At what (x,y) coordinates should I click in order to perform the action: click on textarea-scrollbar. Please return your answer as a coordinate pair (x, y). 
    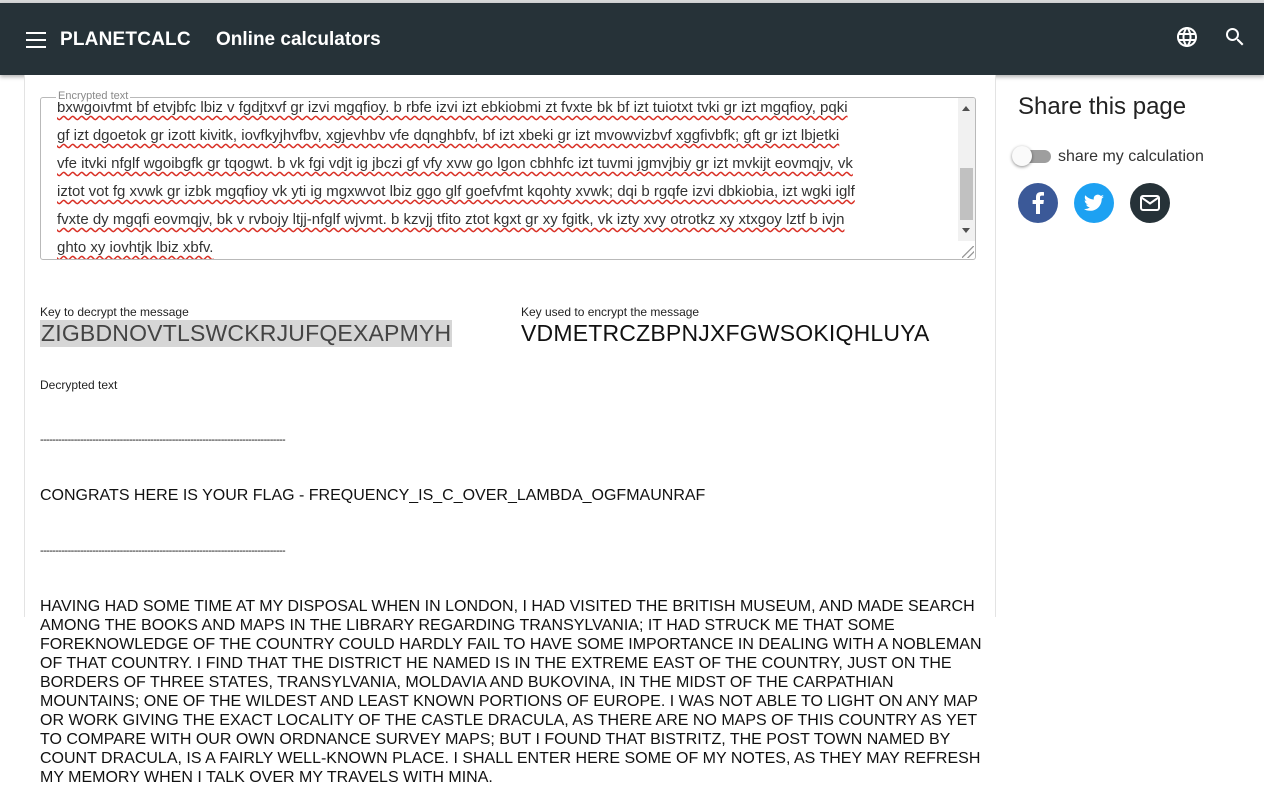
    Looking at the image, I should click on (966, 169).